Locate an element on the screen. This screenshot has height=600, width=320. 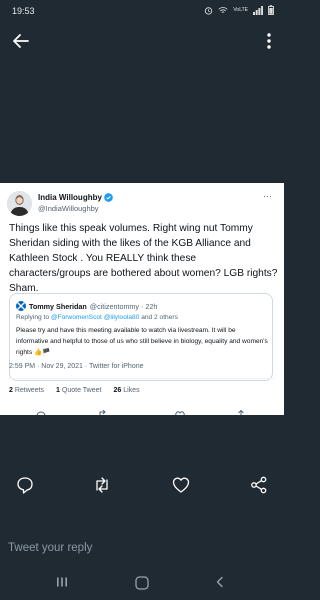
back-arrow-icon is located at coordinates (21, 41).